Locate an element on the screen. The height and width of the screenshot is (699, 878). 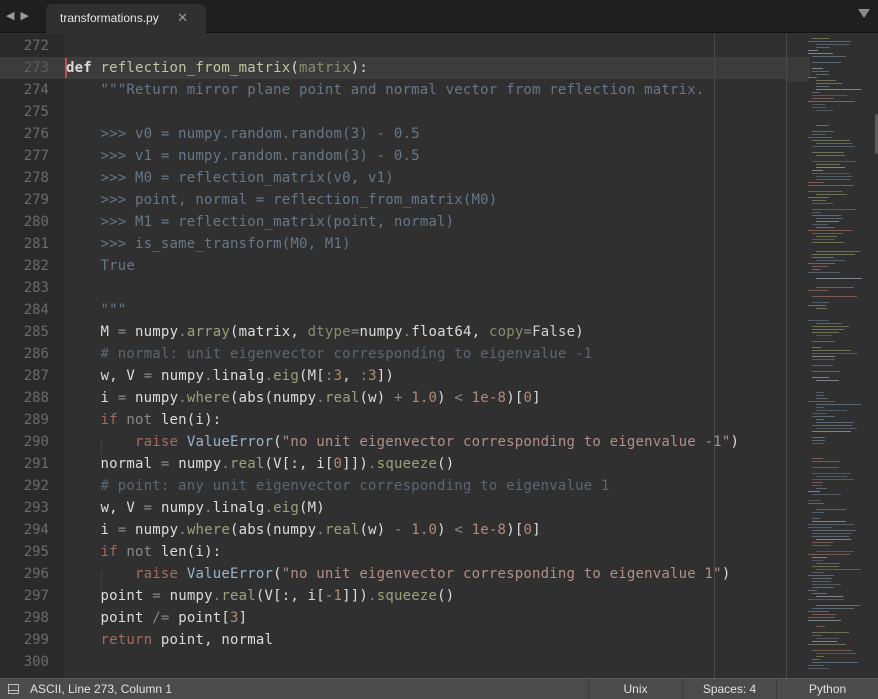
tab-menu-dropdown-icon is located at coordinates (864, 13).